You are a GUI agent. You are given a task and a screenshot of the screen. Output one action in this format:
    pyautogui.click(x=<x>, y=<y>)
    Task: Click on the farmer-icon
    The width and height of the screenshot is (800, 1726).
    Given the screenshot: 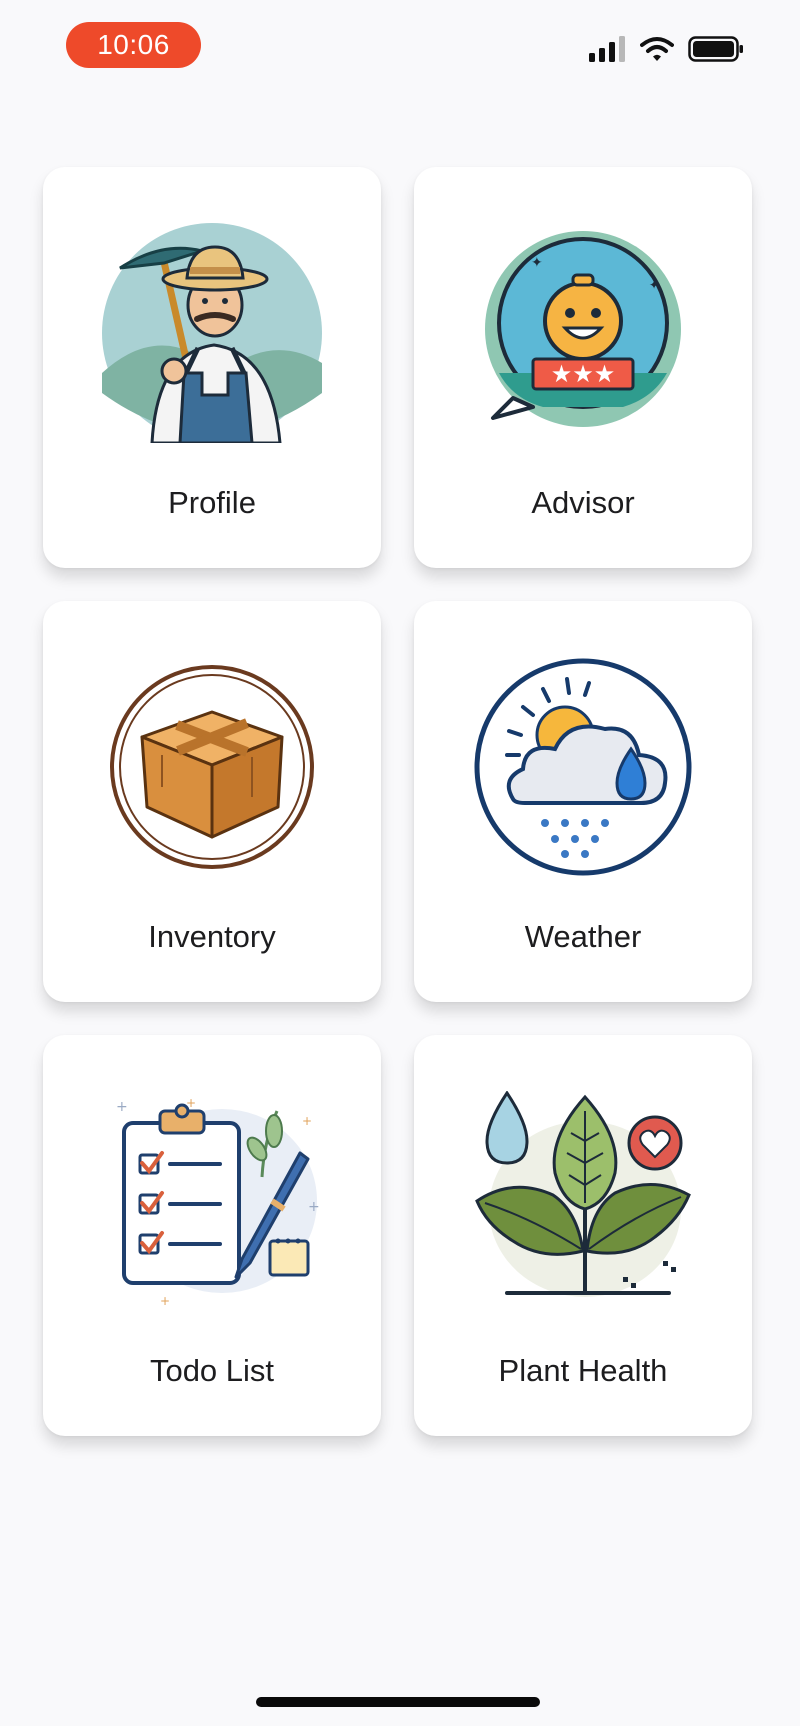 What is the action you would take?
    pyautogui.click(x=212, y=333)
    